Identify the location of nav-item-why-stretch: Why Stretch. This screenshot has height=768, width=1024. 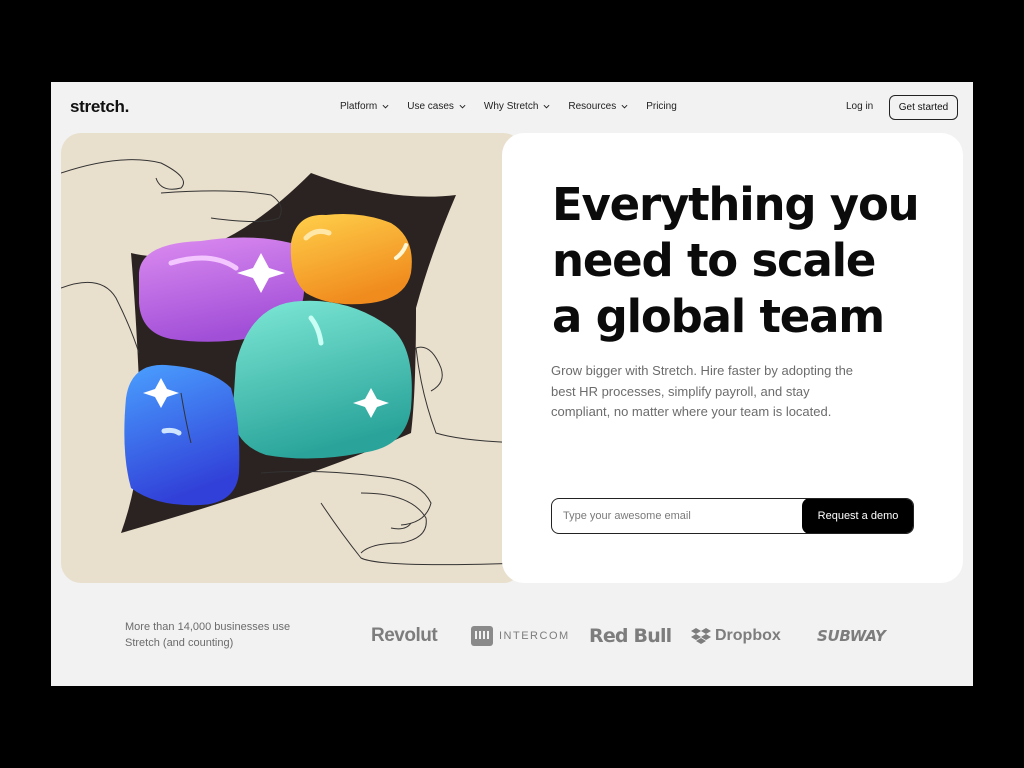
(517, 106).